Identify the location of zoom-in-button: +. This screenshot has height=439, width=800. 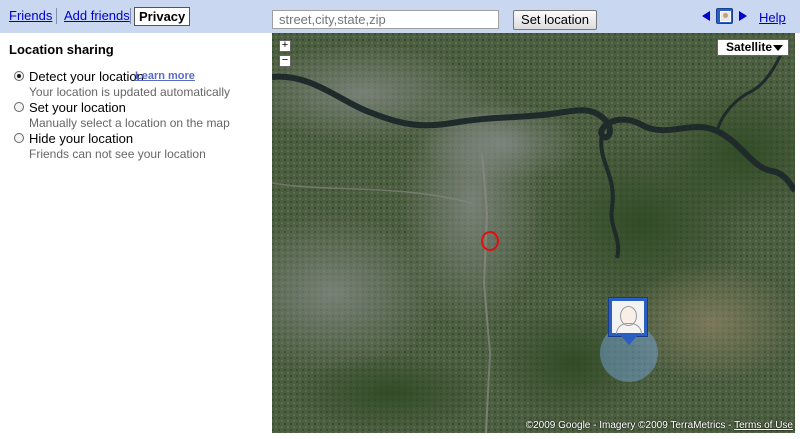
(285, 46).